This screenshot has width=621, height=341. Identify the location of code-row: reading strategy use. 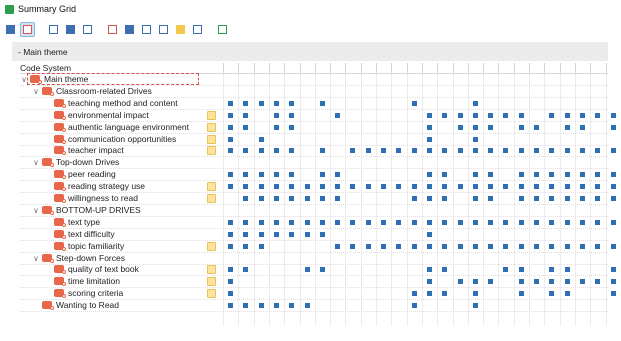
(318, 187).